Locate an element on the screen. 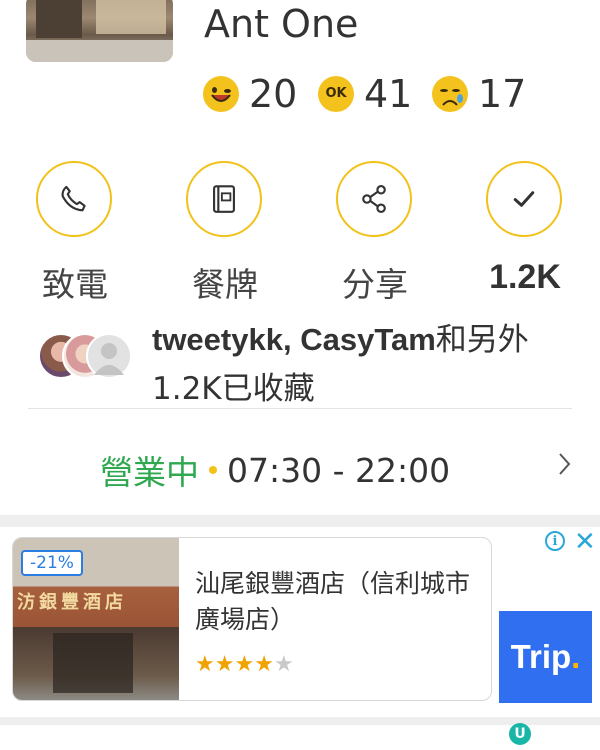 The height and width of the screenshot is (750, 600). restaurant-thumbnail is located at coordinates (99, 31).